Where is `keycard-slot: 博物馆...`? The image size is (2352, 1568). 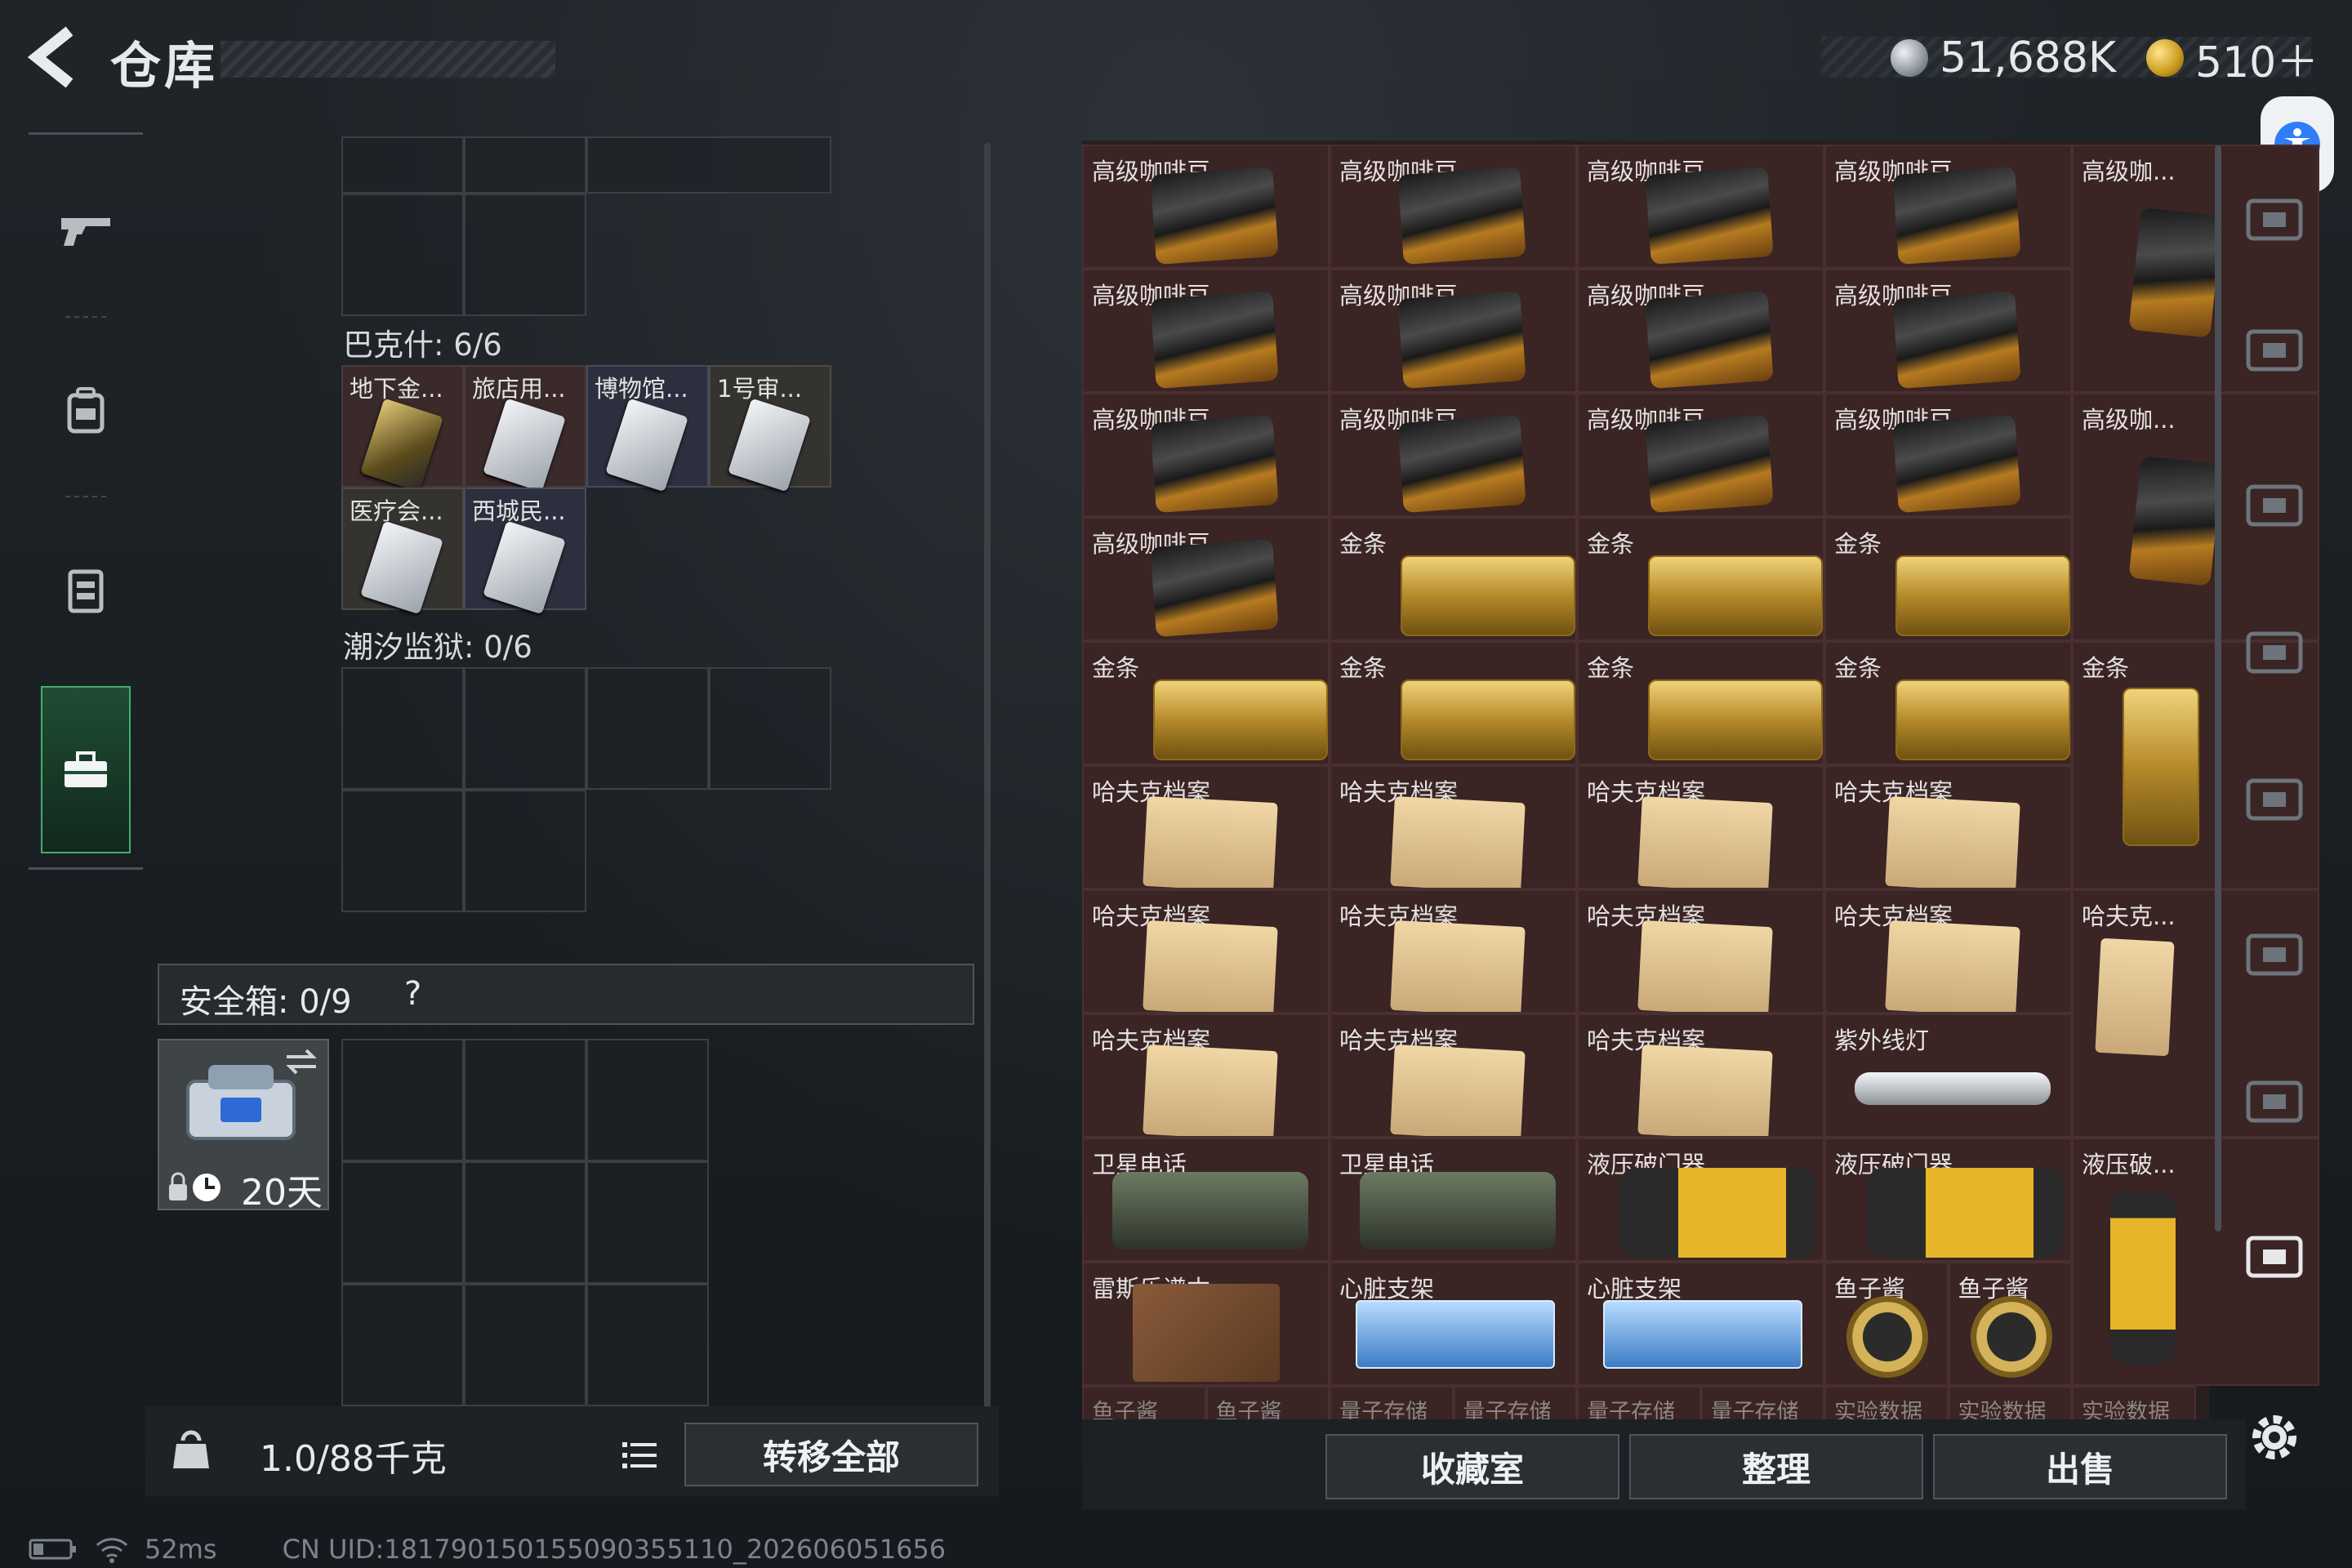 keycard-slot: 博物馆... is located at coordinates (647, 428).